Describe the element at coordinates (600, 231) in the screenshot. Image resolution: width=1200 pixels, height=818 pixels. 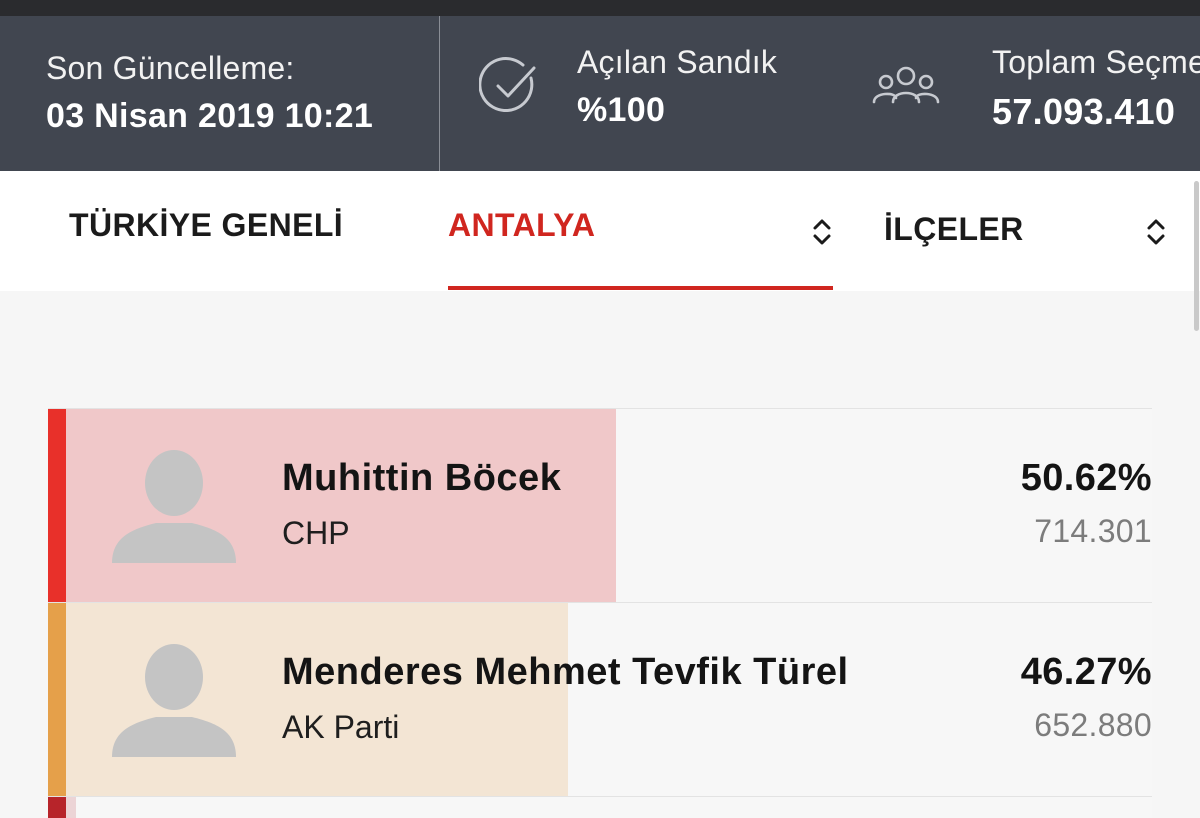
I see `region-tabs: TÜRKİYE GENELİ ANTALYA İLÇELER` at that location.